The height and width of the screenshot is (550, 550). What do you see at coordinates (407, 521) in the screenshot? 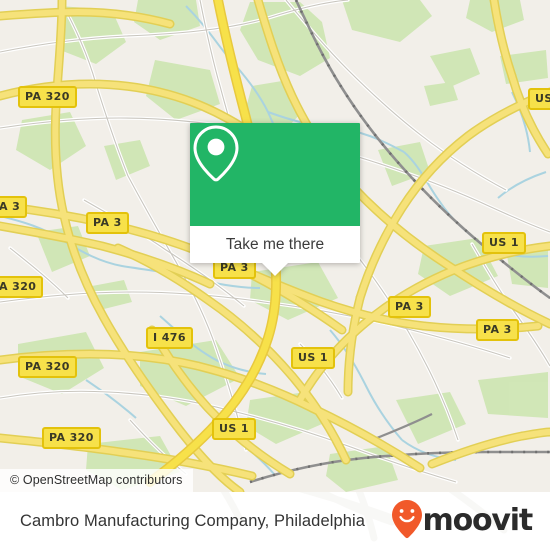
I see `moovit-smiling-pin-icon` at bounding box center [407, 521].